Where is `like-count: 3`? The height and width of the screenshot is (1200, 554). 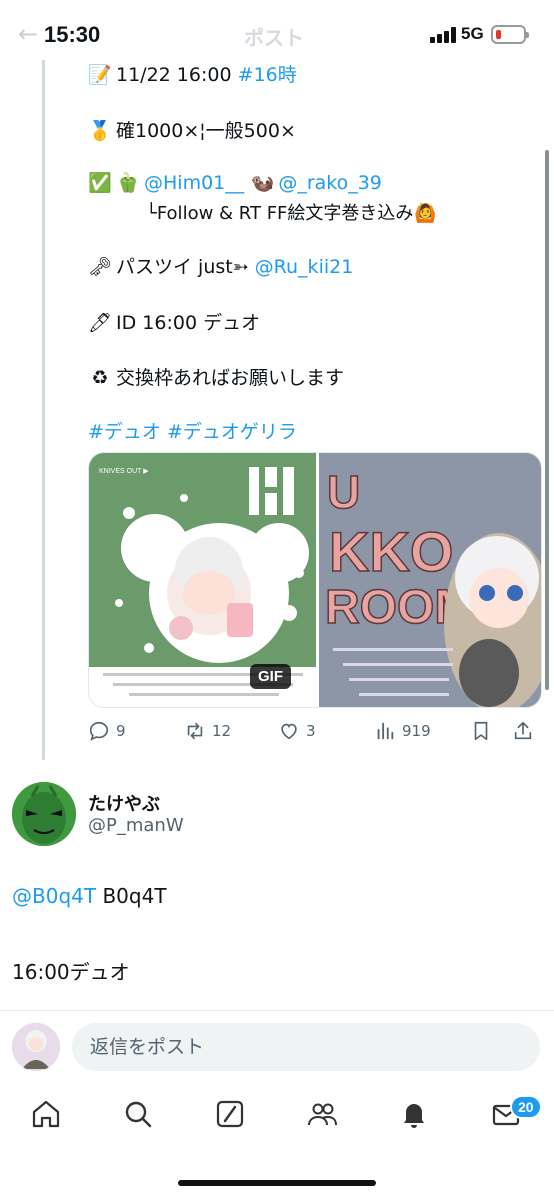
like-count: 3 is located at coordinates (311, 731).